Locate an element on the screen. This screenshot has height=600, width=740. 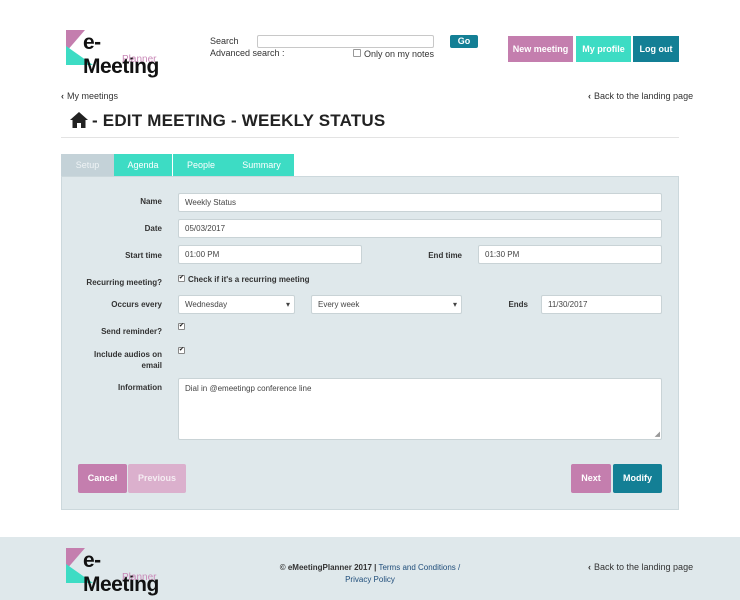
tab-people: People is located at coordinates (201, 165).